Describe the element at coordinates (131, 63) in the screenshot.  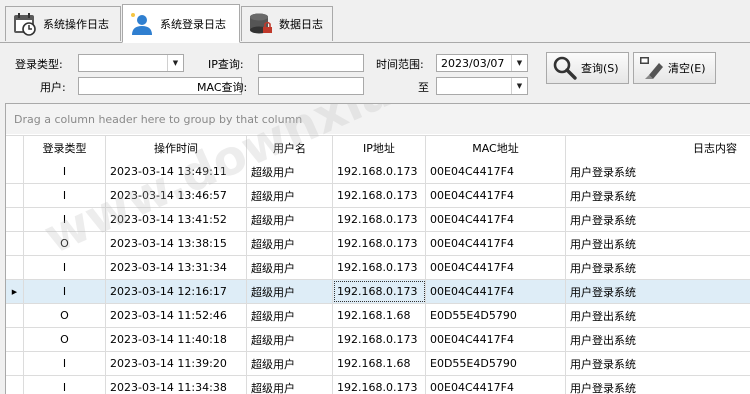
I see `login-type-select: ▼` at that location.